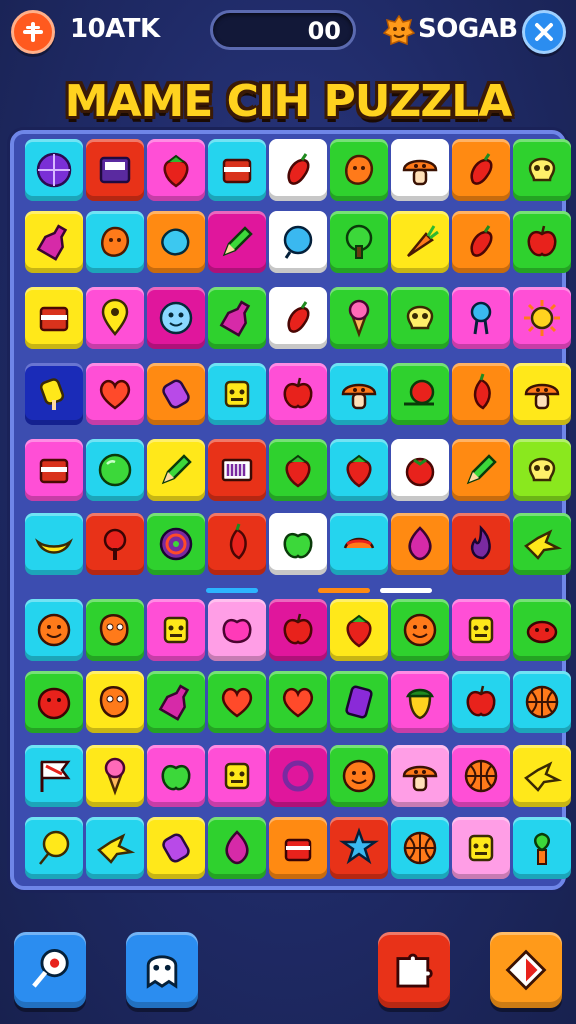 Image resolution: width=576 pixels, height=1024 pixels. I want to click on tile-r2-c7, so click(420, 242).